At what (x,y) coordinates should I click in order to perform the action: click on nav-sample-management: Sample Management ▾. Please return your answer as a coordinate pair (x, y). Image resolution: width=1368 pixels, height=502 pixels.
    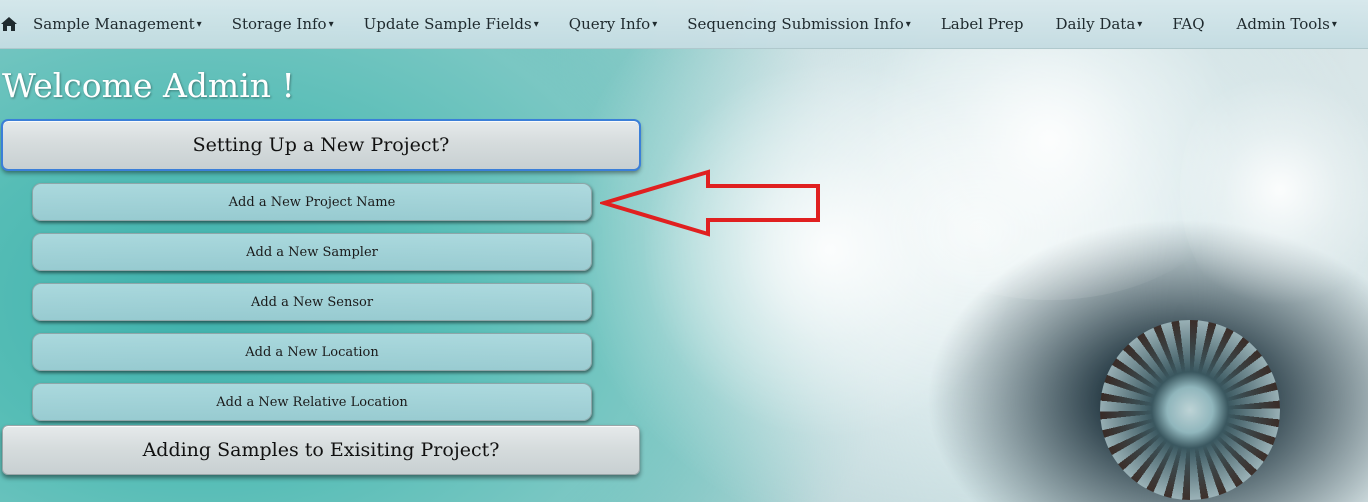
    Looking at the image, I should click on (117, 24).